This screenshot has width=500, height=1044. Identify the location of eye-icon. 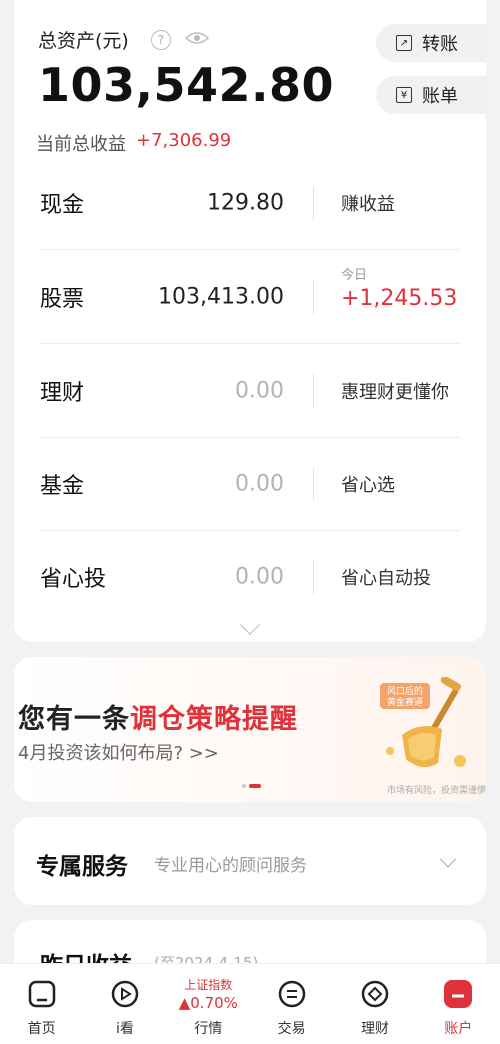
(196, 40).